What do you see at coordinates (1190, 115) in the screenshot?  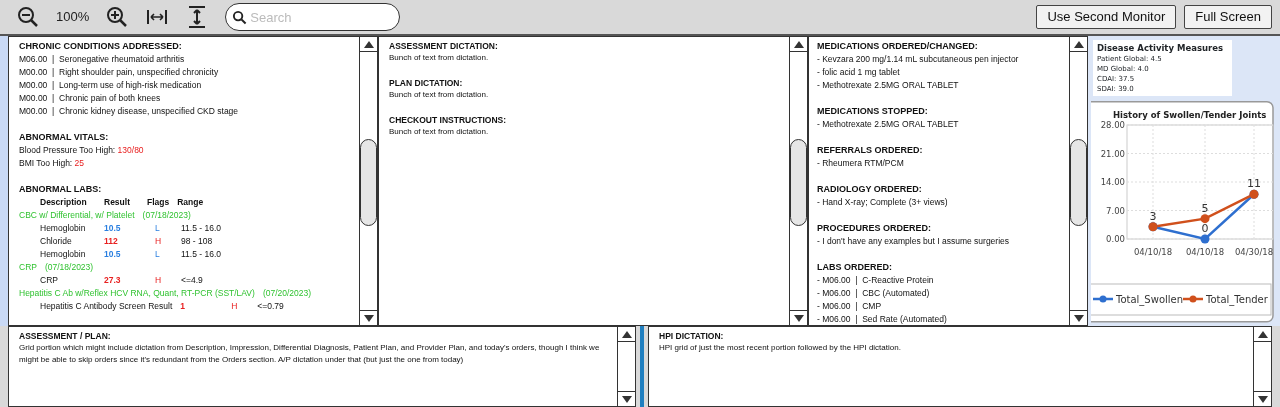 I see `chart-title: History of Swollen/Tender Joints` at bounding box center [1190, 115].